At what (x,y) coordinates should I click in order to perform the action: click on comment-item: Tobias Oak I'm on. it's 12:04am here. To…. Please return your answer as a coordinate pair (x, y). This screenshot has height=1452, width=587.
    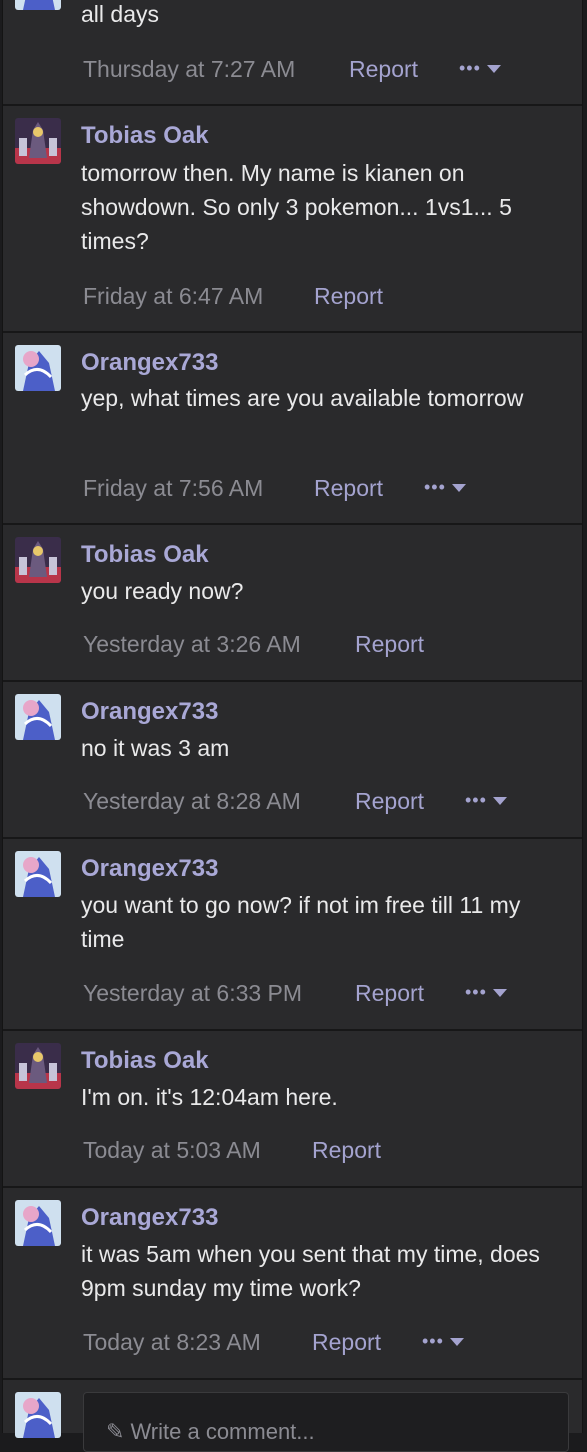
    Looking at the image, I should click on (292, 1109).